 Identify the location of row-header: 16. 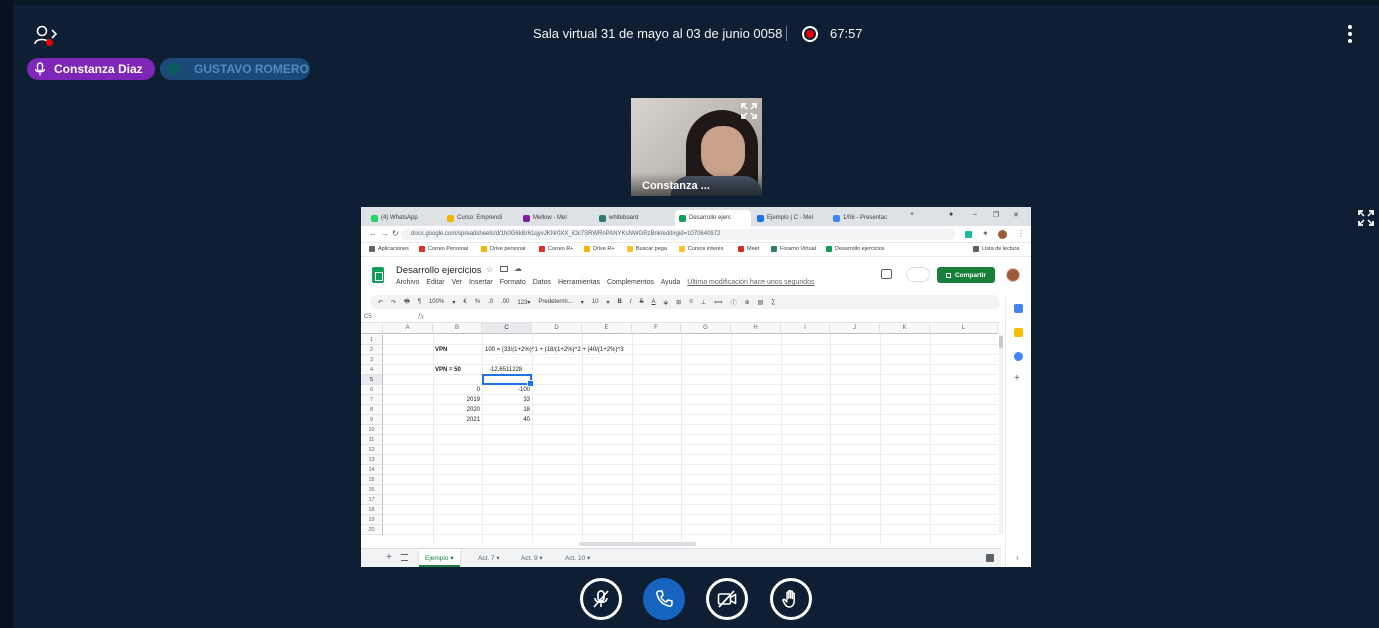
(372, 490).